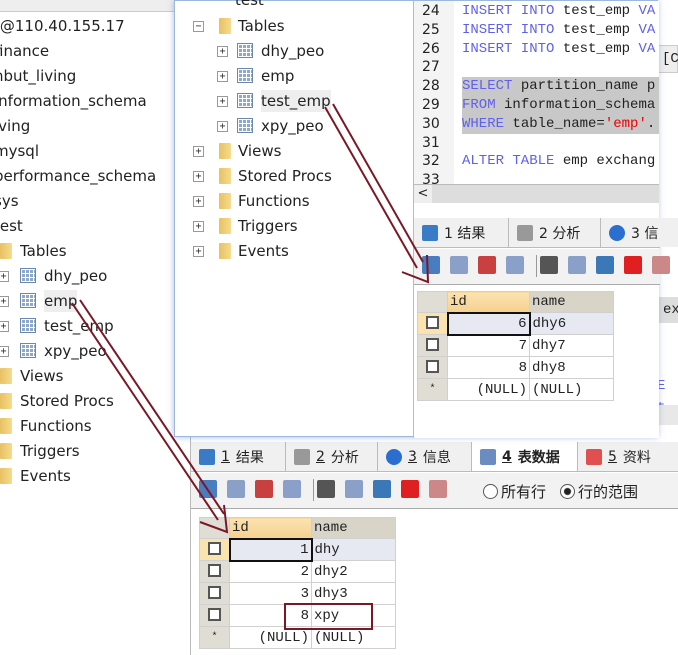  Describe the element at coordinates (377, 193) in the screenshot. I see `arrow-test-emp-to-grid` at that location.